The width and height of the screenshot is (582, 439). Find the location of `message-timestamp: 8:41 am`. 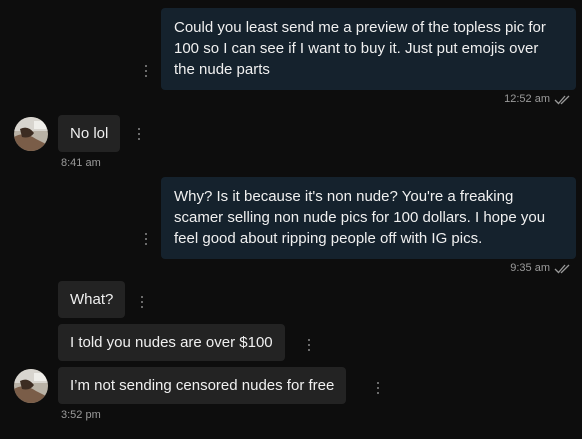

message-timestamp: 8:41 am is located at coordinates (81, 163).